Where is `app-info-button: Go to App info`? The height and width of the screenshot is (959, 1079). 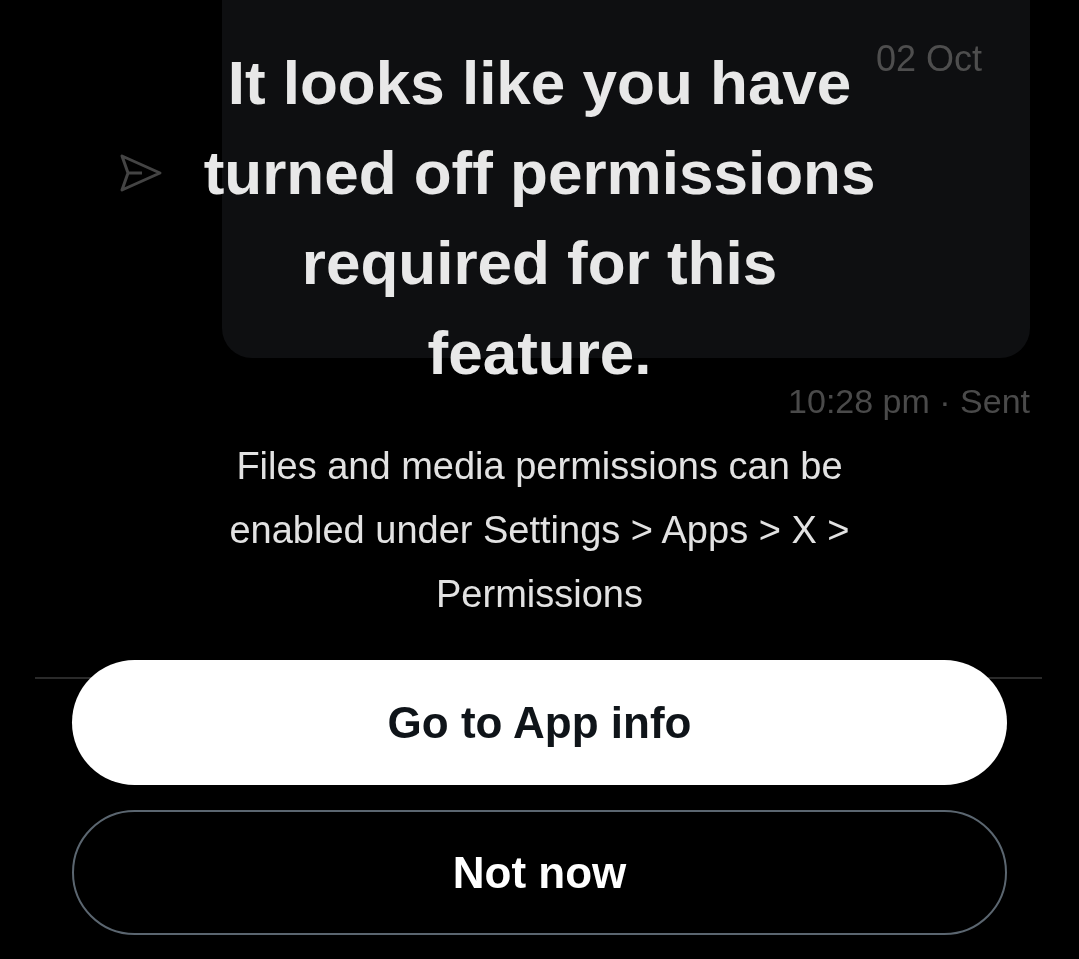 app-info-button: Go to App info is located at coordinates (539, 722).